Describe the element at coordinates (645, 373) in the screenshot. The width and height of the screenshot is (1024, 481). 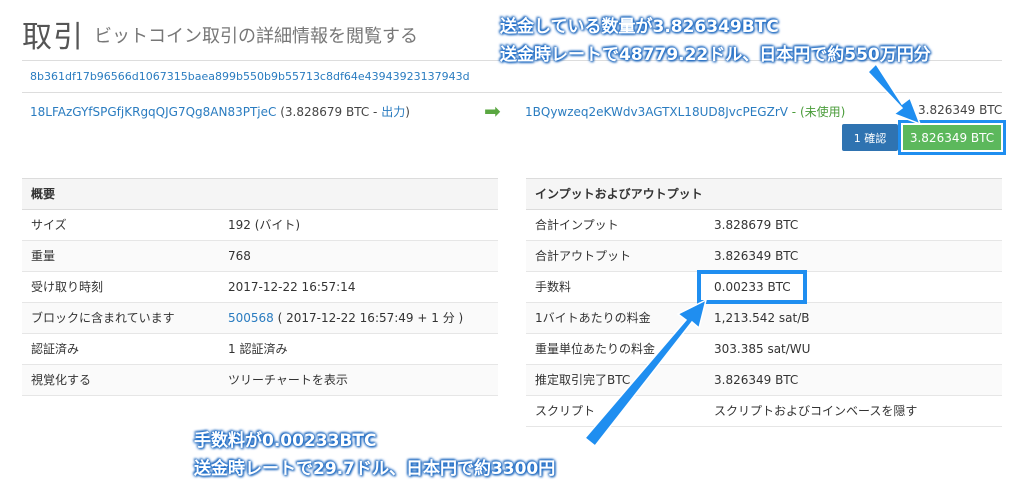
I see `bottom-callout-arrow` at that location.